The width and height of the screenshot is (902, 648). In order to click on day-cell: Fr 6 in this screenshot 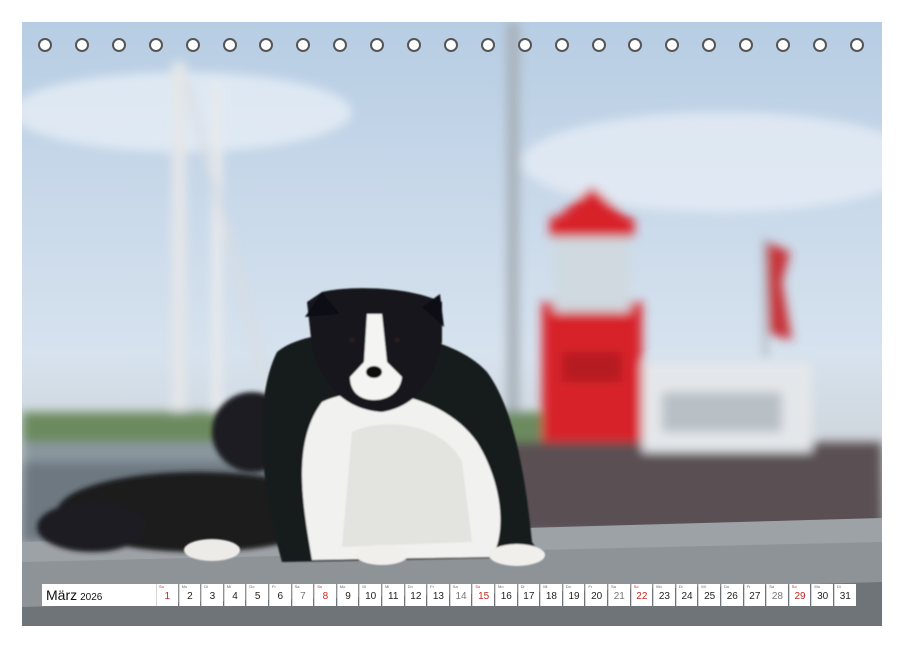, I will do `click(280, 595)`.